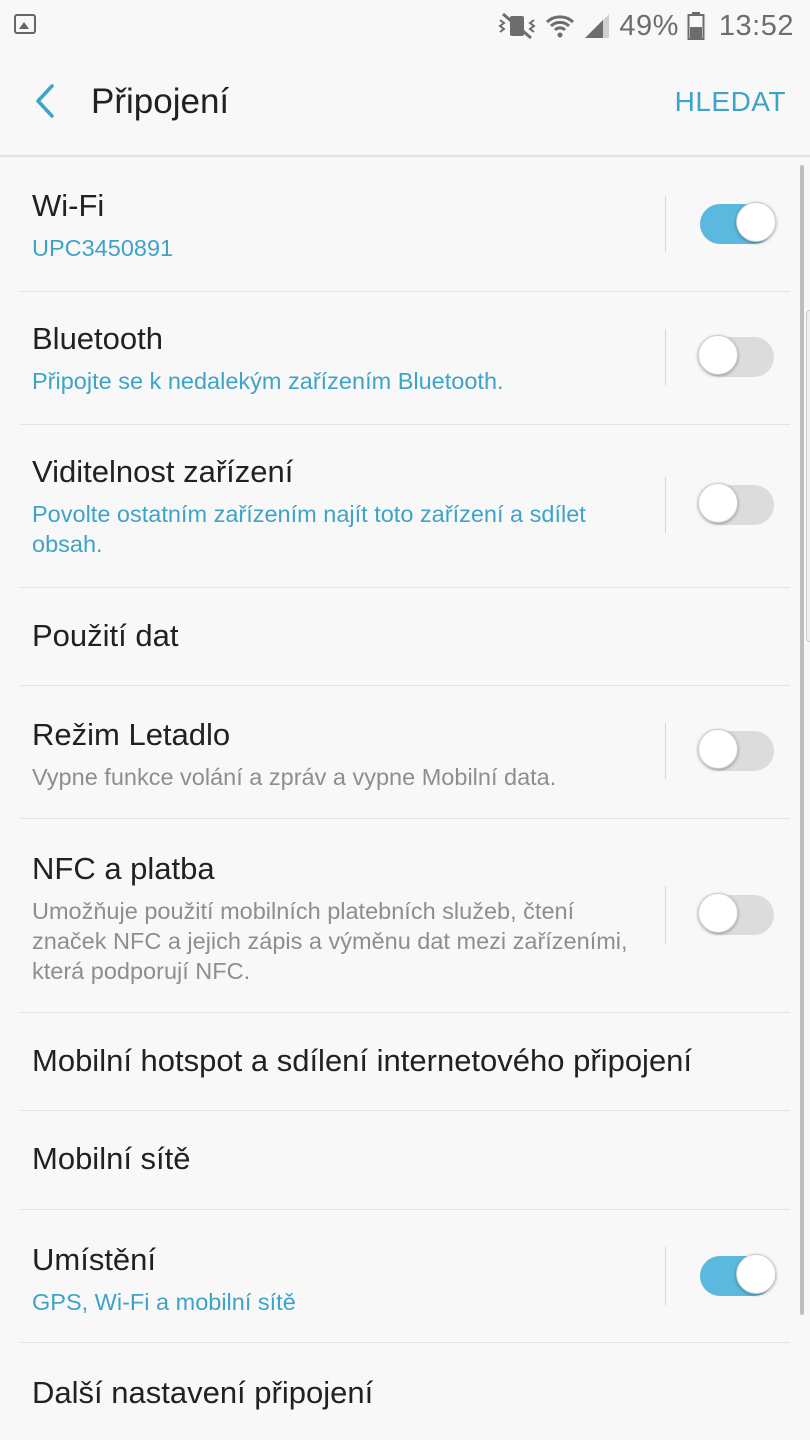 The height and width of the screenshot is (1440, 810). What do you see at coordinates (405, 1391) in the screenshot?
I see `setting-row-more-connection-settings: Další nastavení připojení` at bounding box center [405, 1391].